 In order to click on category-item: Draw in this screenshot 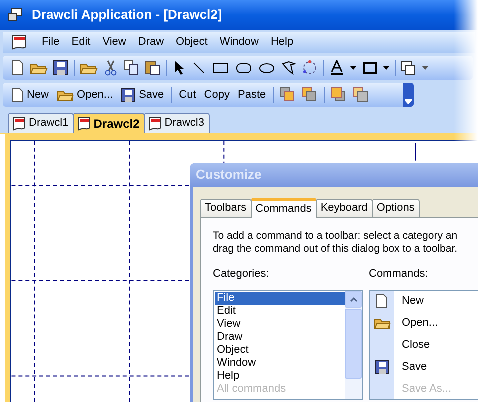, I will do `click(280, 337)`.